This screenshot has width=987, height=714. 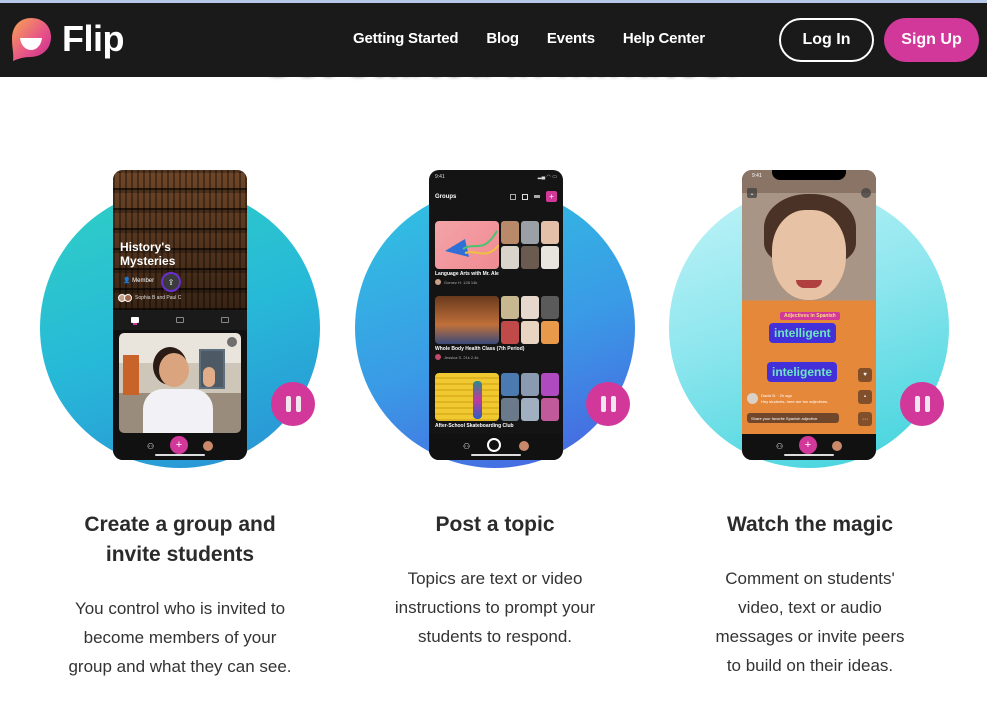 What do you see at coordinates (537, 196) in the screenshot?
I see `filter-icon` at bounding box center [537, 196].